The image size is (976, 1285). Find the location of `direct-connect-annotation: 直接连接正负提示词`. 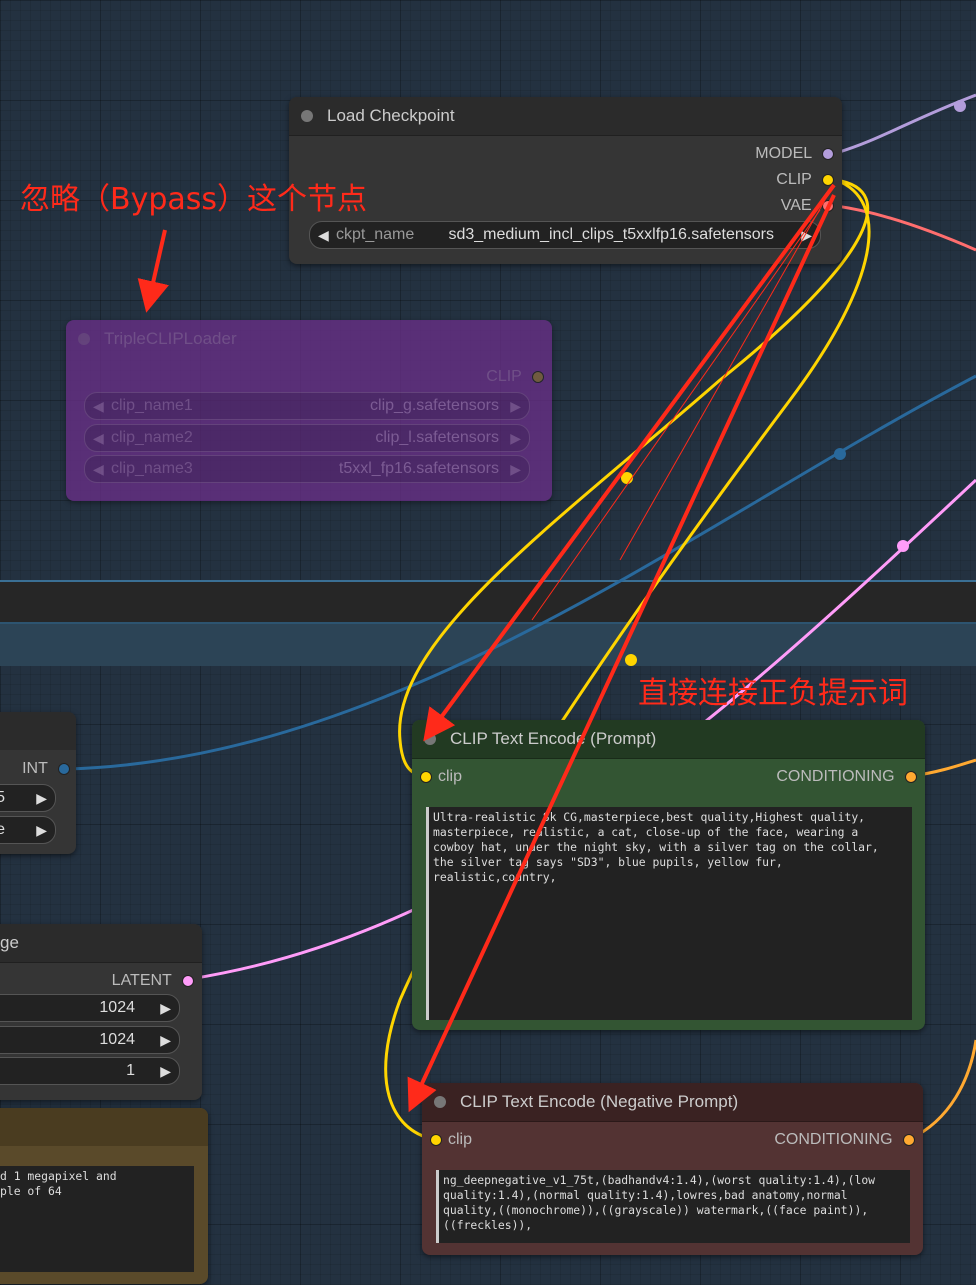

direct-connect-annotation: 直接连接正负提示词 is located at coordinates (773, 693).